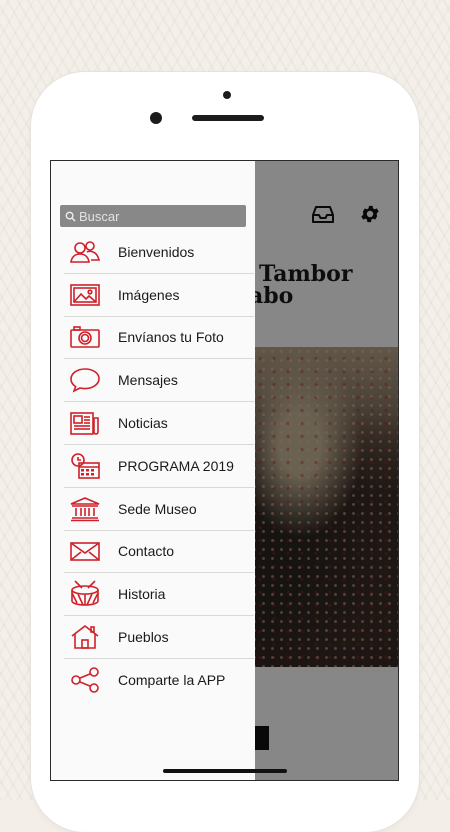  Describe the element at coordinates (85, 680) in the screenshot. I see `share-icon` at that location.